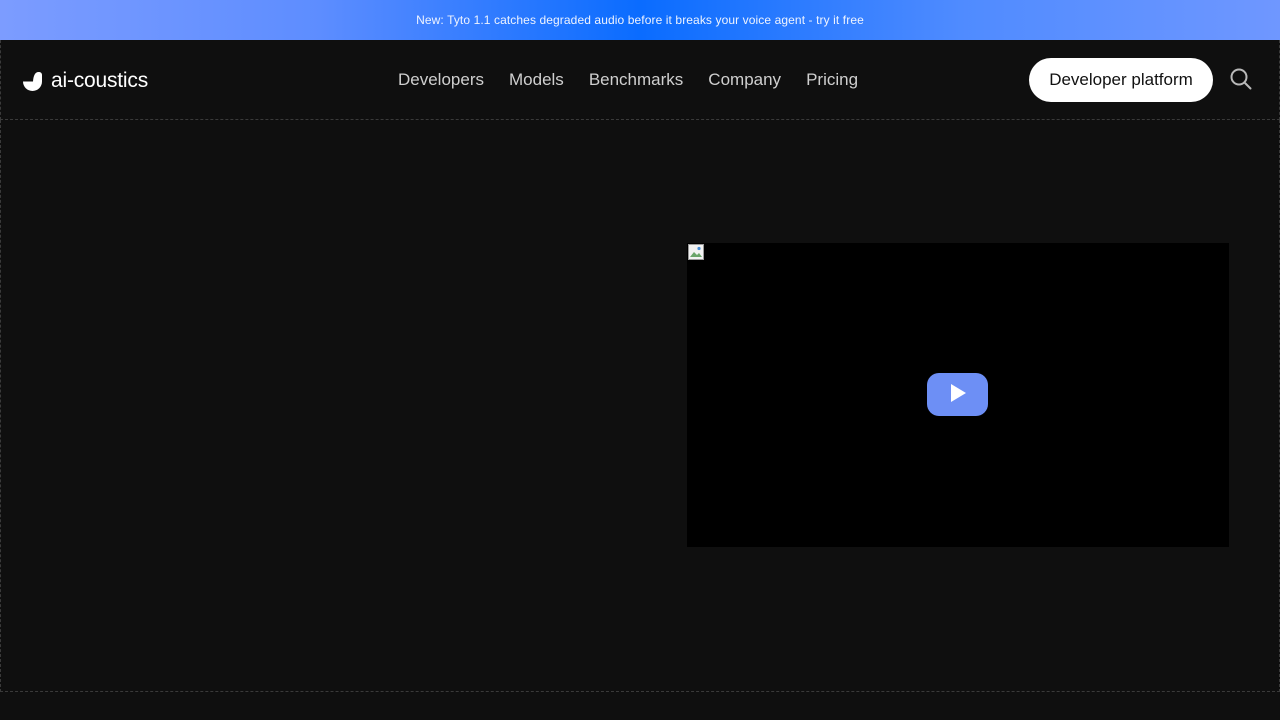 The width and height of the screenshot is (1280, 720). What do you see at coordinates (441, 80) in the screenshot?
I see `nav-item-developers: Developers` at bounding box center [441, 80].